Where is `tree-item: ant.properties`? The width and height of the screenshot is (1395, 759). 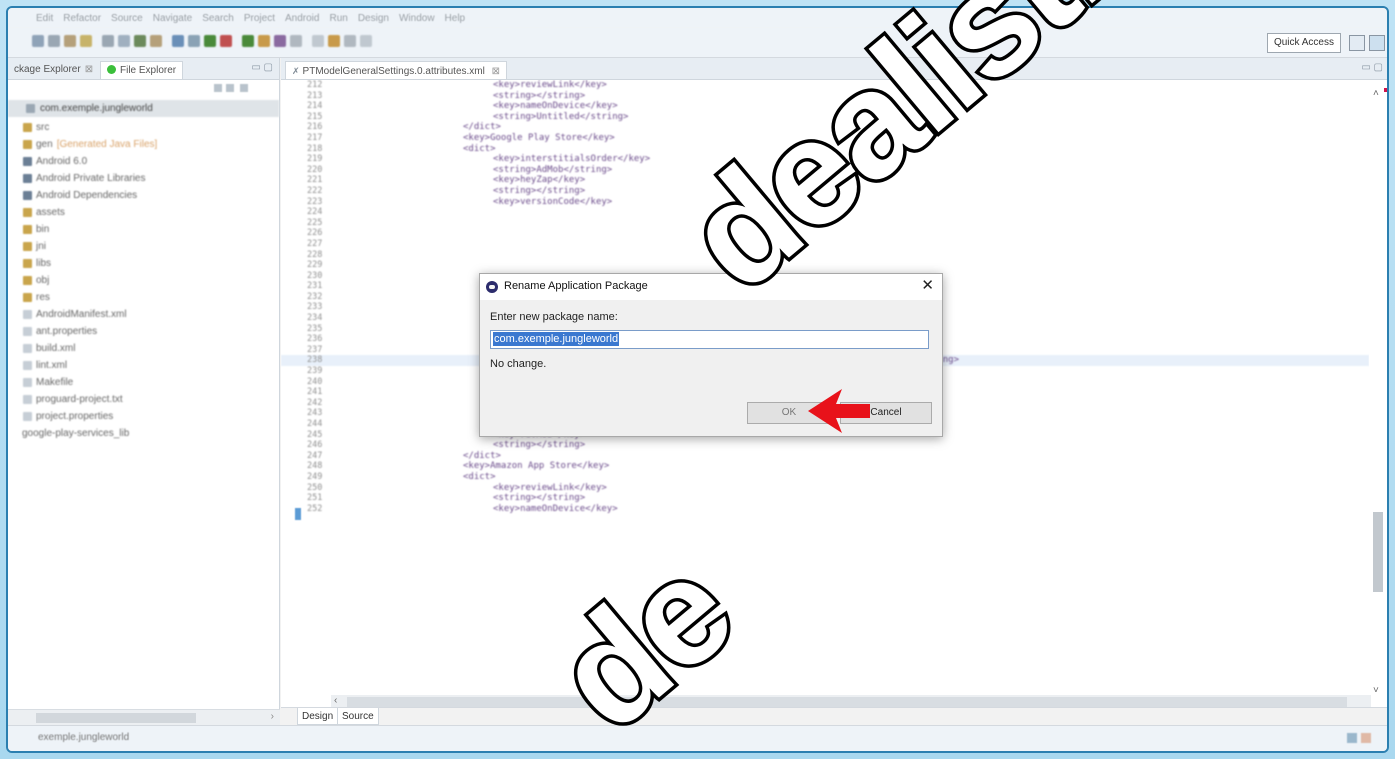 tree-item: ant.properties is located at coordinates (143, 331).